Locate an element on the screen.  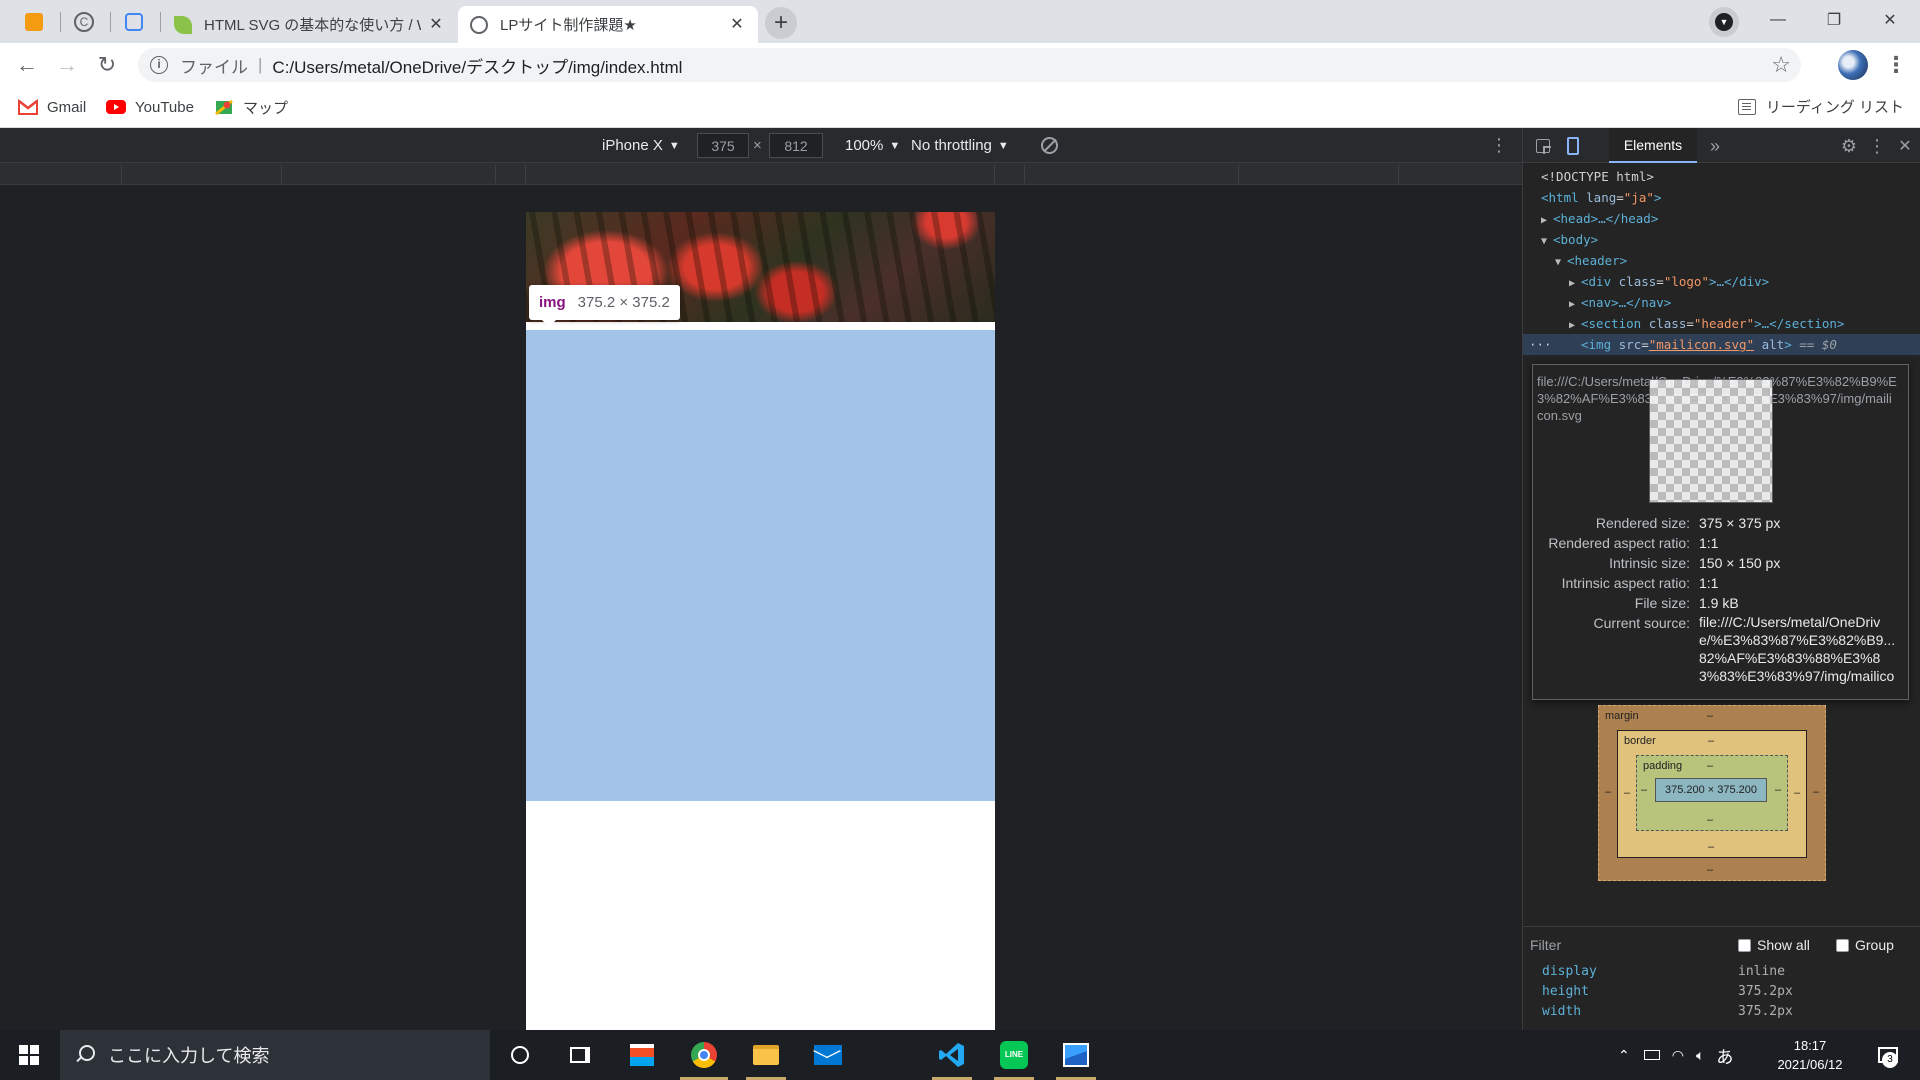
chrome-app is located at coordinates (704, 1055).